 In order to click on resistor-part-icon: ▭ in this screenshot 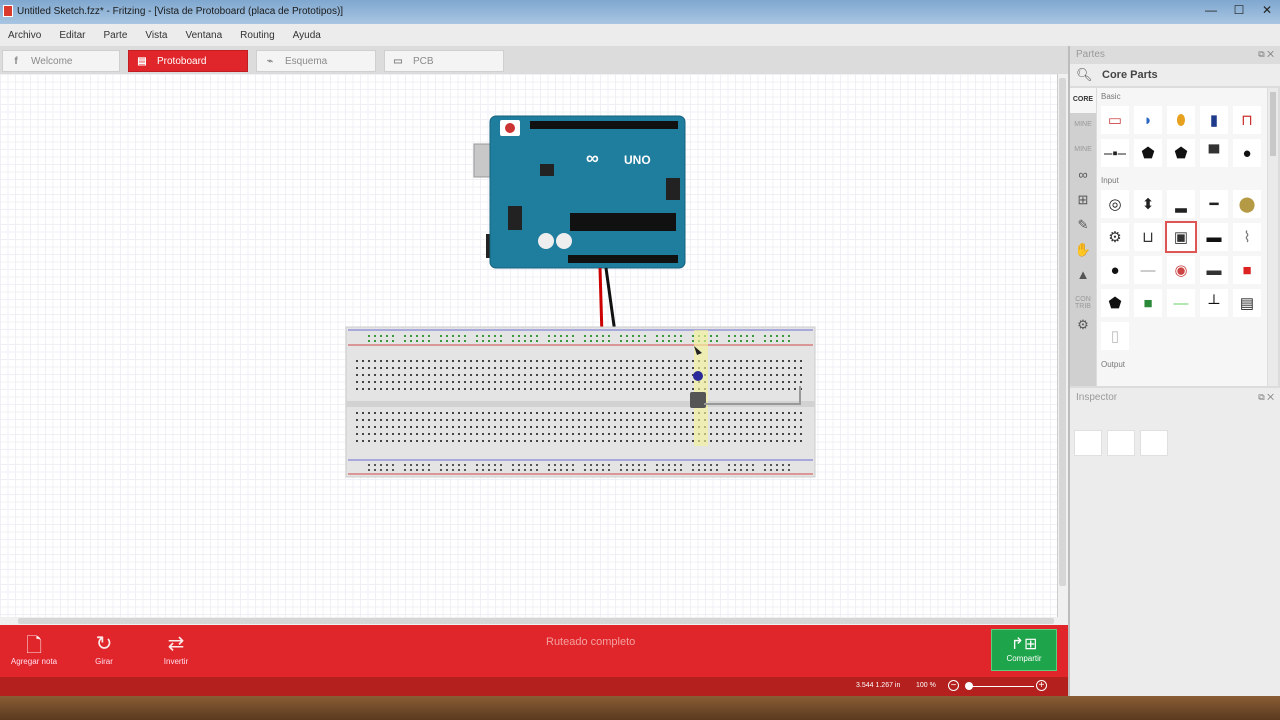, I will do `click(1115, 120)`.